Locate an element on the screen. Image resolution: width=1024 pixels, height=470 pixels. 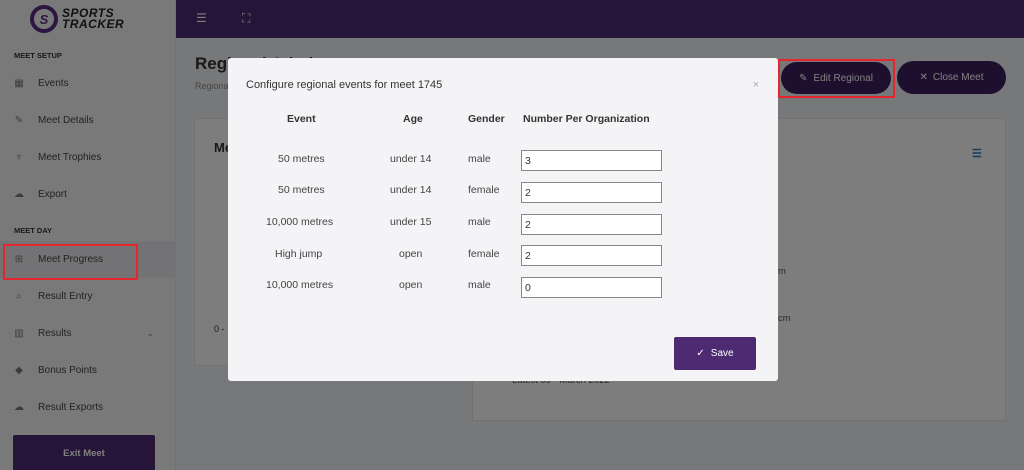
header-age: Age is located at coordinates (413, 119).